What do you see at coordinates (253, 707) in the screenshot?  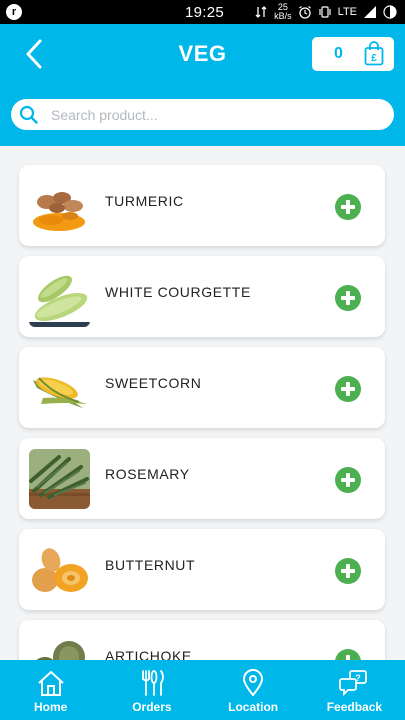 I see `nav-label: Location` at bounding box center [253, 707].